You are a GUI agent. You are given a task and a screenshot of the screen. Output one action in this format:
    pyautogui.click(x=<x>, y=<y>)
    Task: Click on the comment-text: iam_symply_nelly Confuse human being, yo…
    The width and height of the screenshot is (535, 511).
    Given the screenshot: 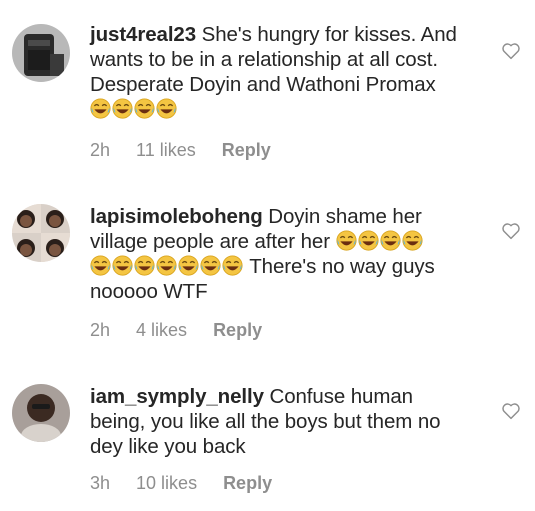 What is the action you would take?
    pyautogui.click(x=265, y=421)
    